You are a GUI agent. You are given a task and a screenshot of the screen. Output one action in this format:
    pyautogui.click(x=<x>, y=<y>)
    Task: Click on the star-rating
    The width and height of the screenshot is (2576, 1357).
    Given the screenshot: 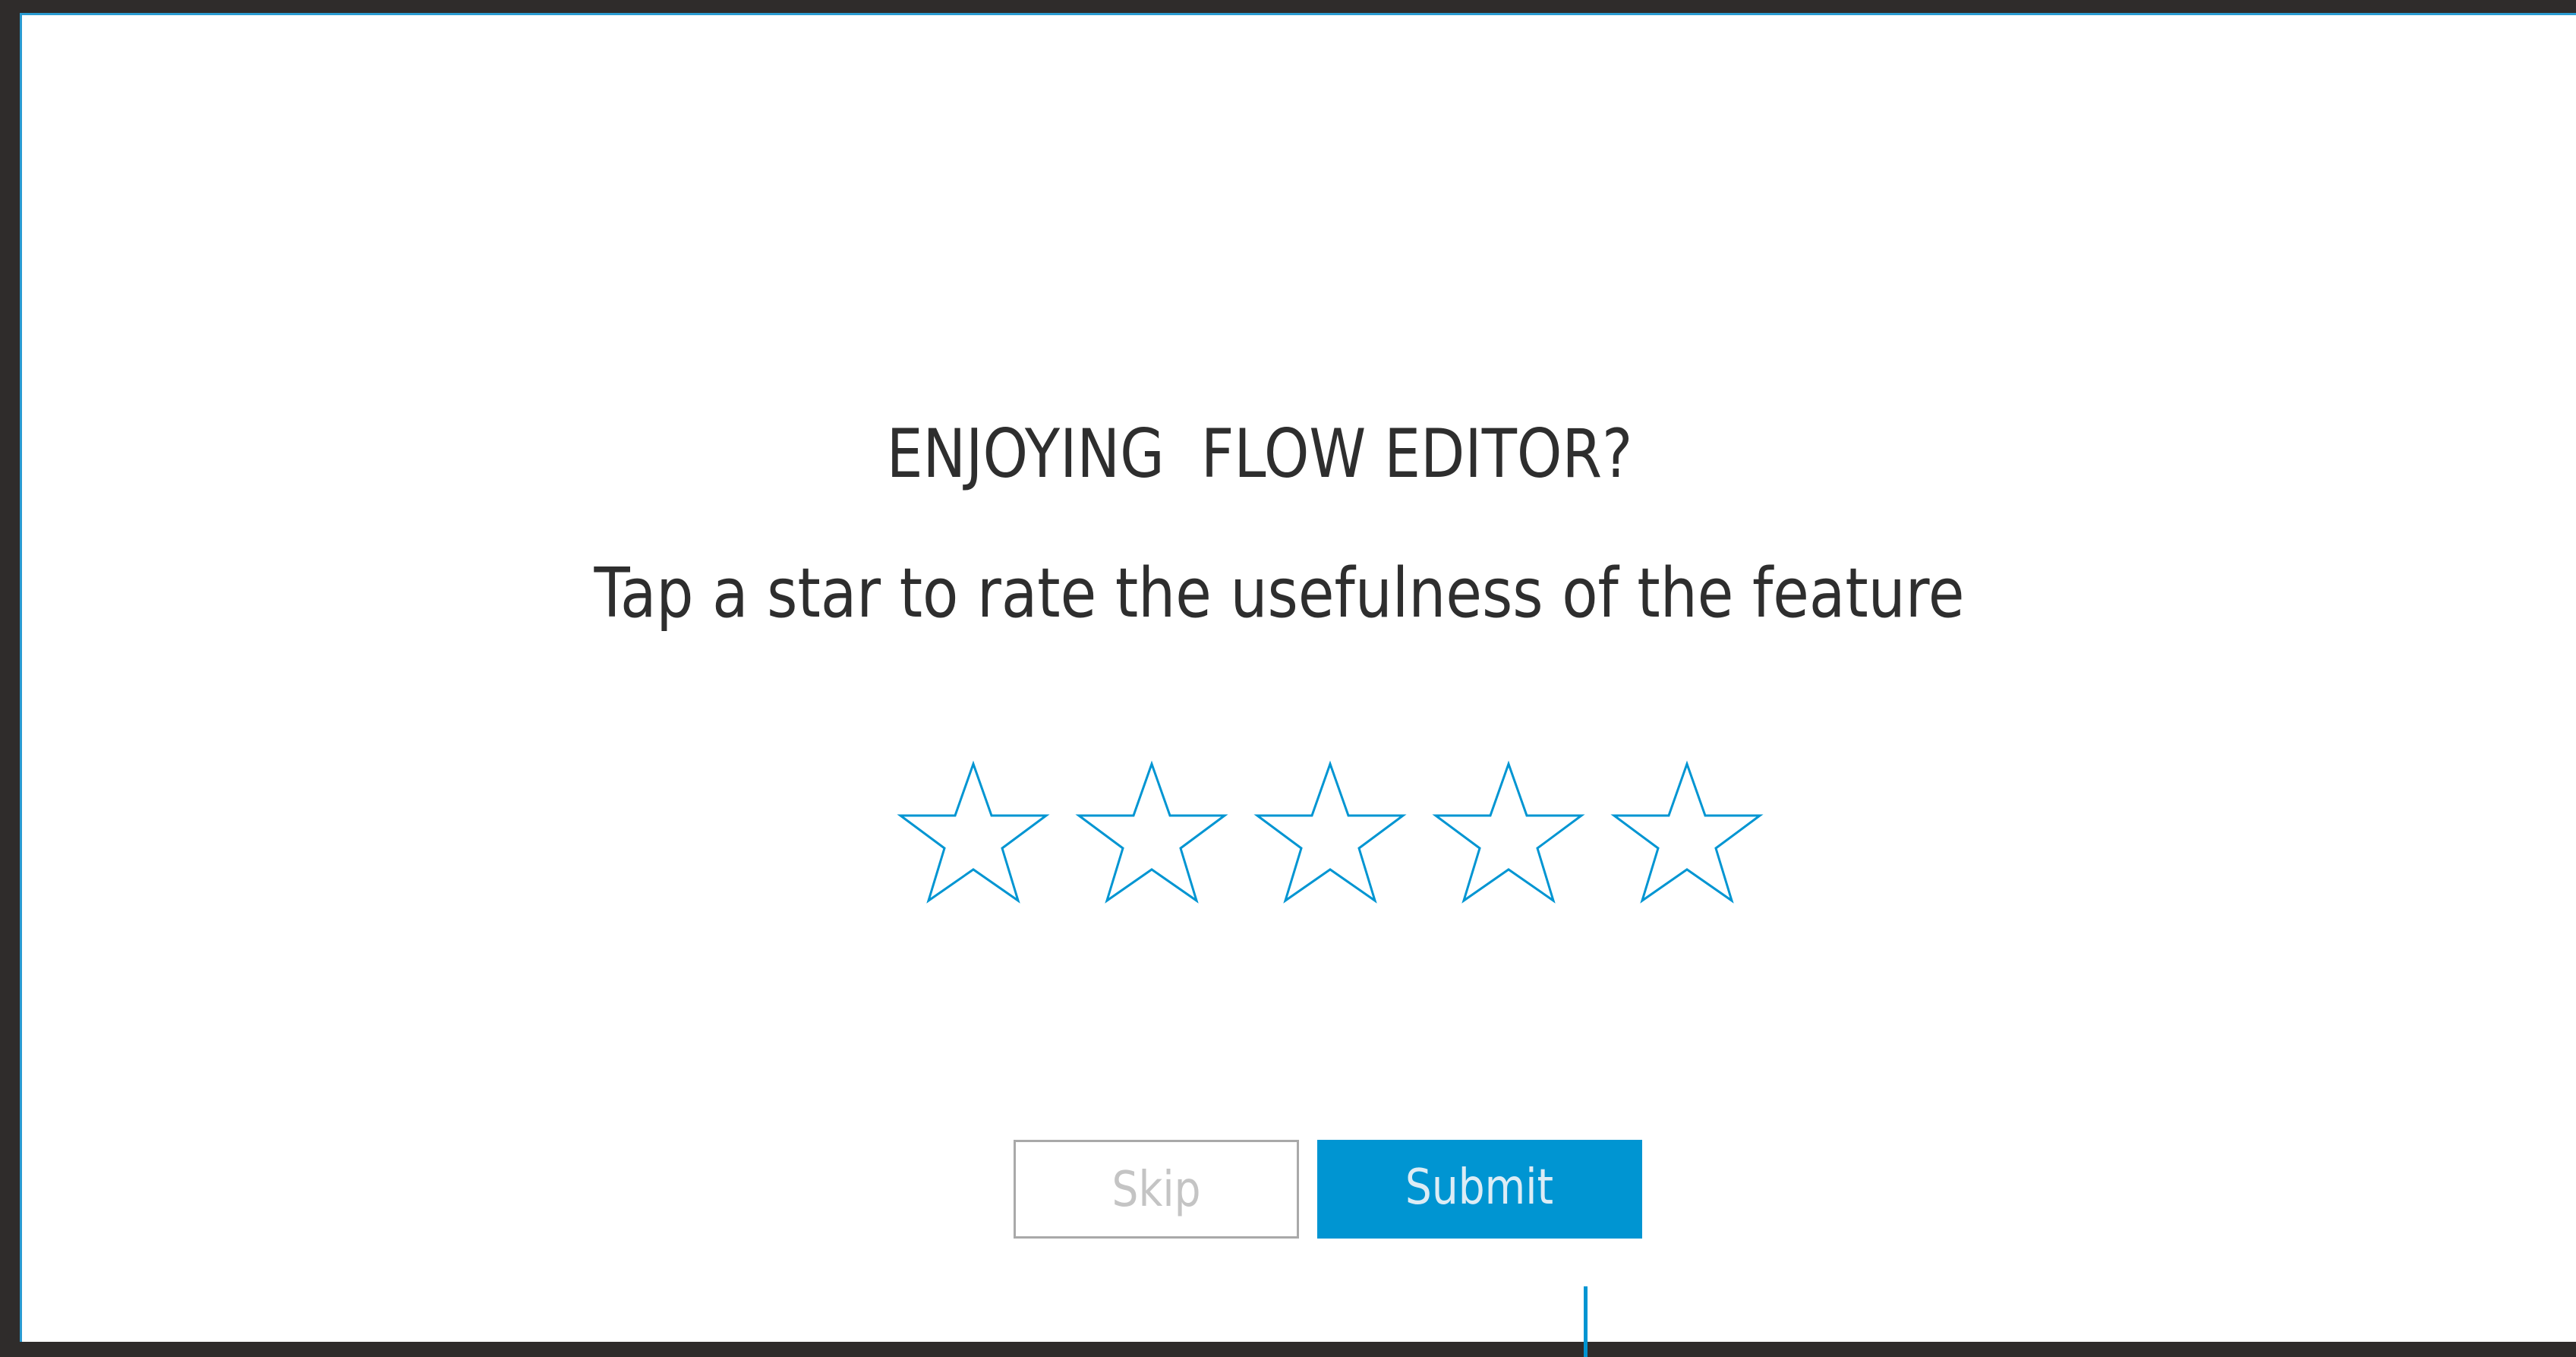 What is the action you would take?
    pyautogui.click(x=1330, y=839)
    